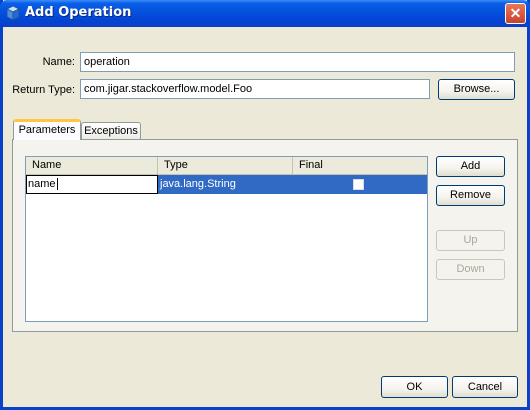 This screenshot has width=530, height=410. Describe the element at coordinates (43, 90) in the screenshot. I see `return-type-label: Return Type:` at that location.